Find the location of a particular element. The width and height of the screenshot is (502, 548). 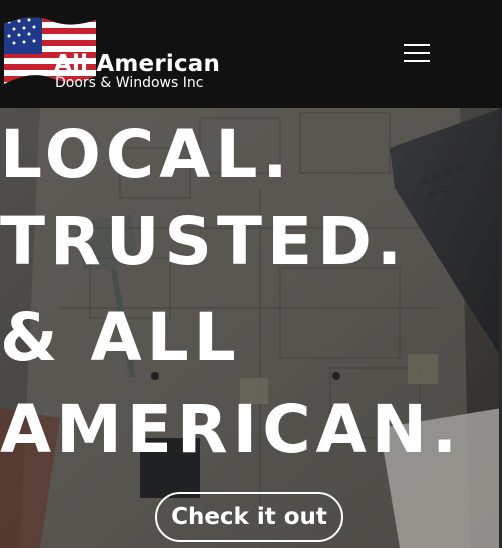

logo-subtitle: Doors & Windows Inc is located at coordinates (129, 83).